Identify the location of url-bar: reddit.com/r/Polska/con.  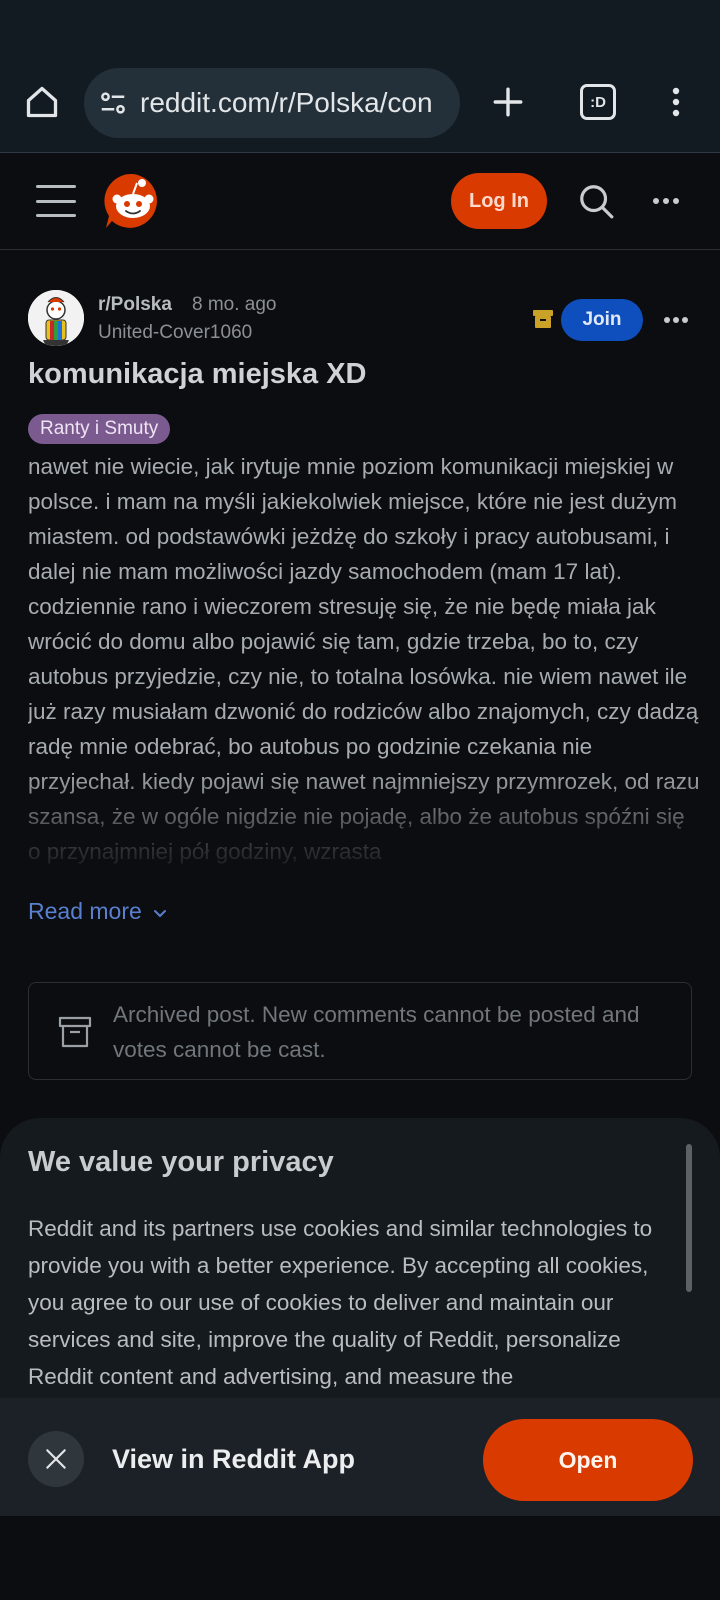
(272, 103).